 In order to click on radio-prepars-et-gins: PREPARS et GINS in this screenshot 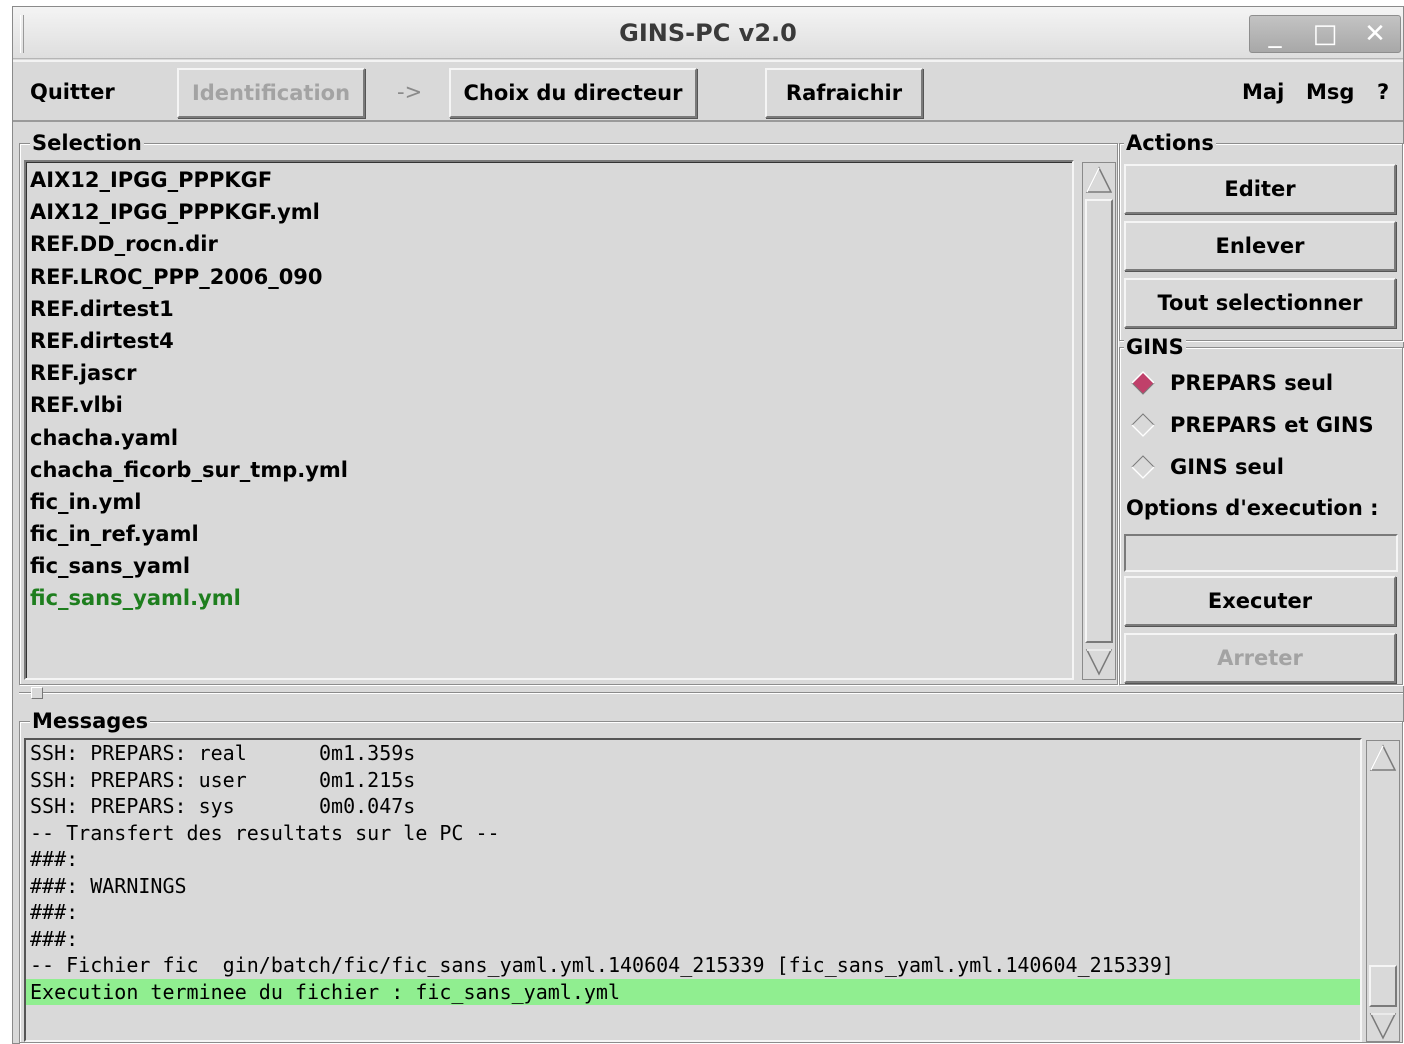, I will do `click(1252, 425)`.